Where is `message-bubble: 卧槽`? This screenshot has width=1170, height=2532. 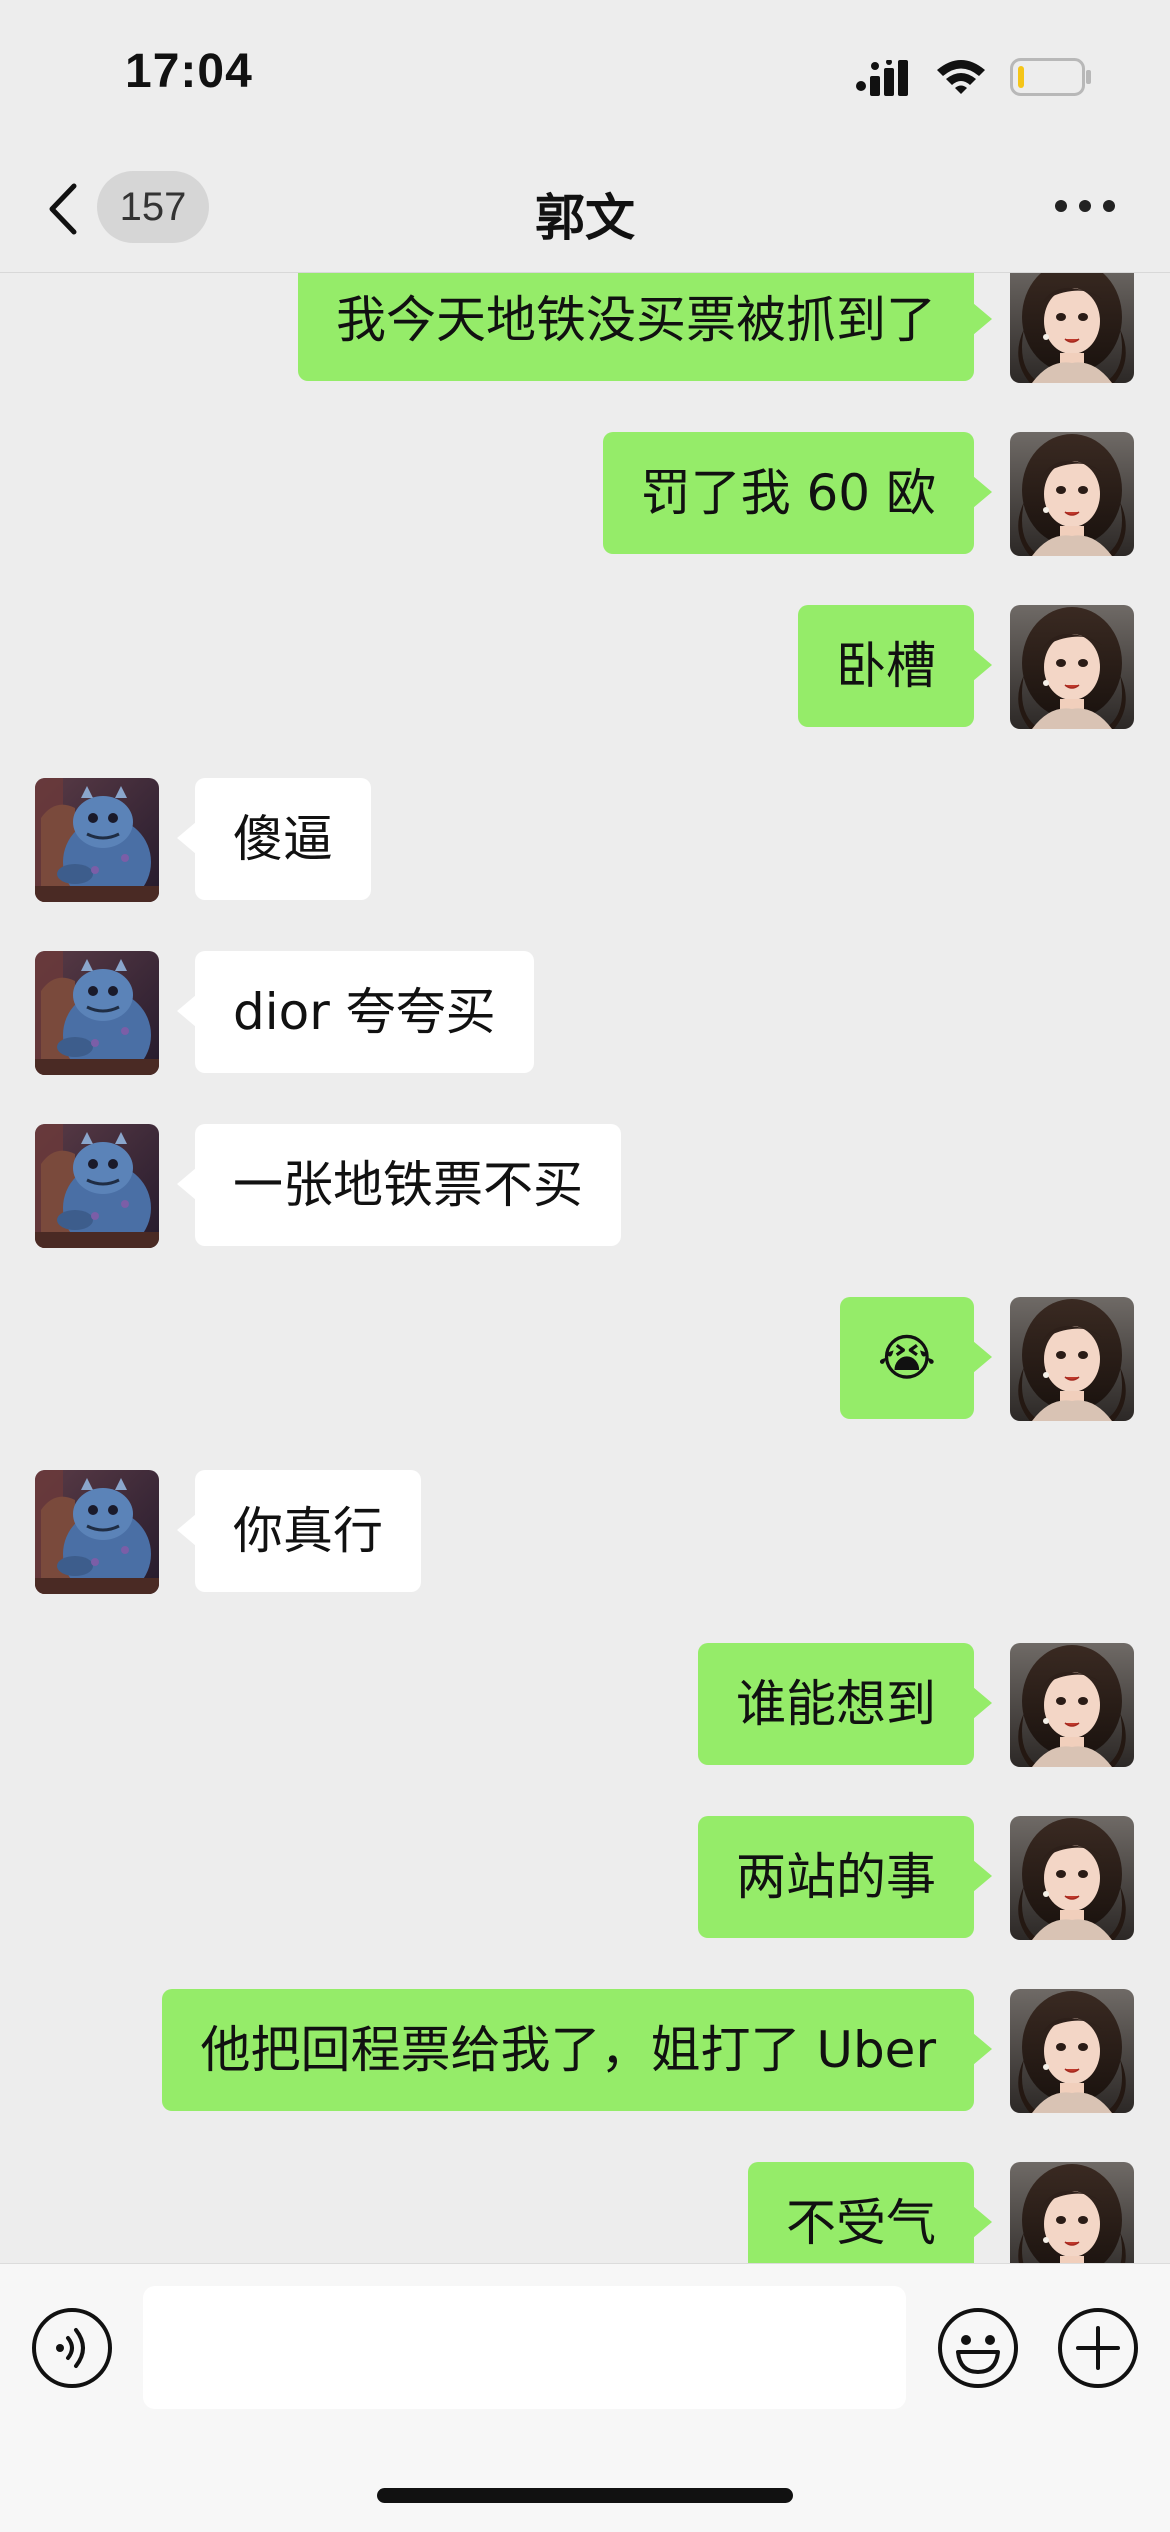 message-bubble: 卧槽 is located at coordinates (895, 666).